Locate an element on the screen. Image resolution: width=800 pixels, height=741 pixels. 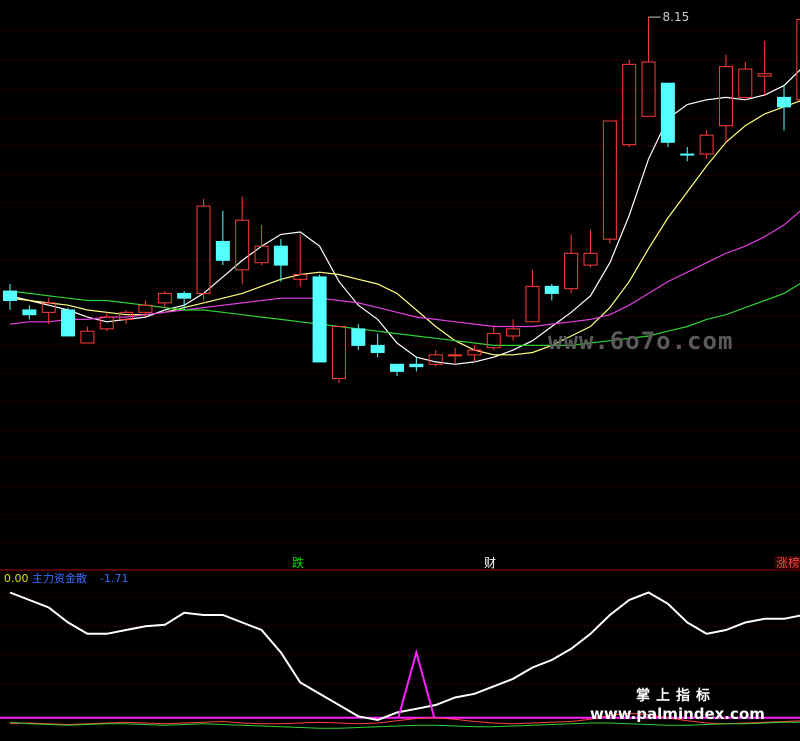
max-price-marker: 8.15 is located at coordinates (669, 17).